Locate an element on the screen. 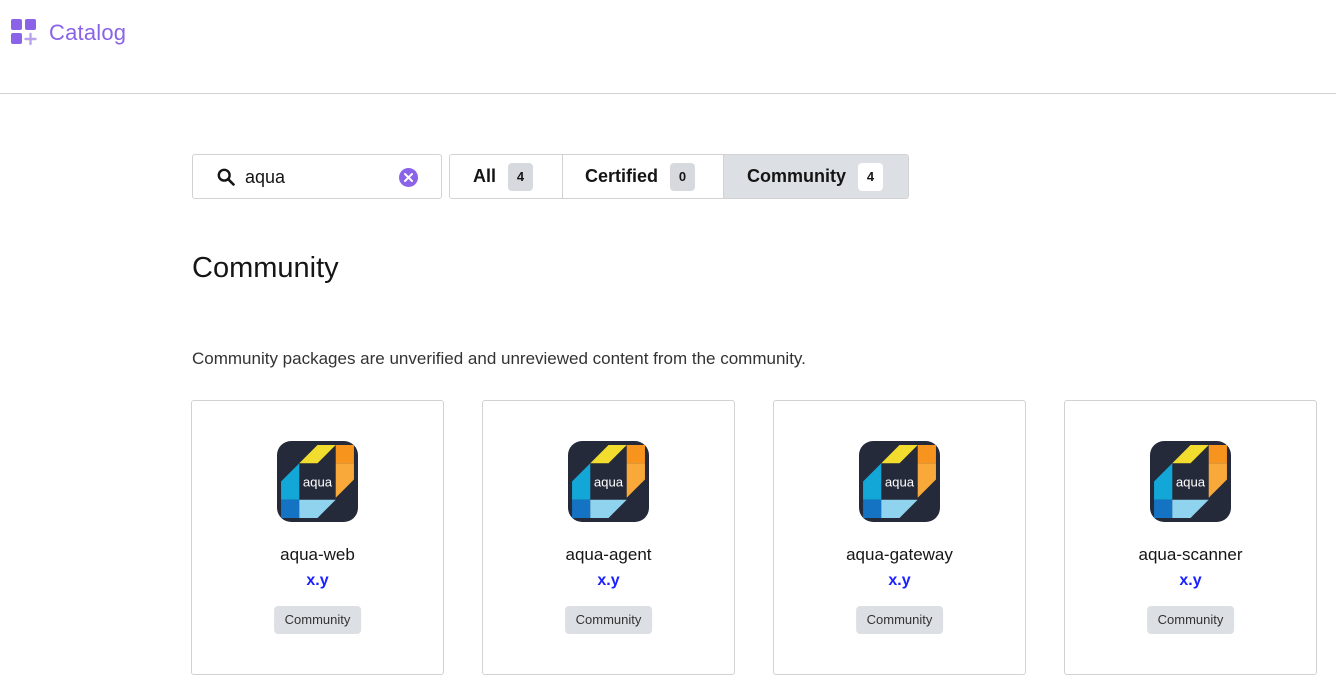 This screenshot has width=1336, height=692. catalog-brand-link: Catalog is located at coordinates (68, 32).